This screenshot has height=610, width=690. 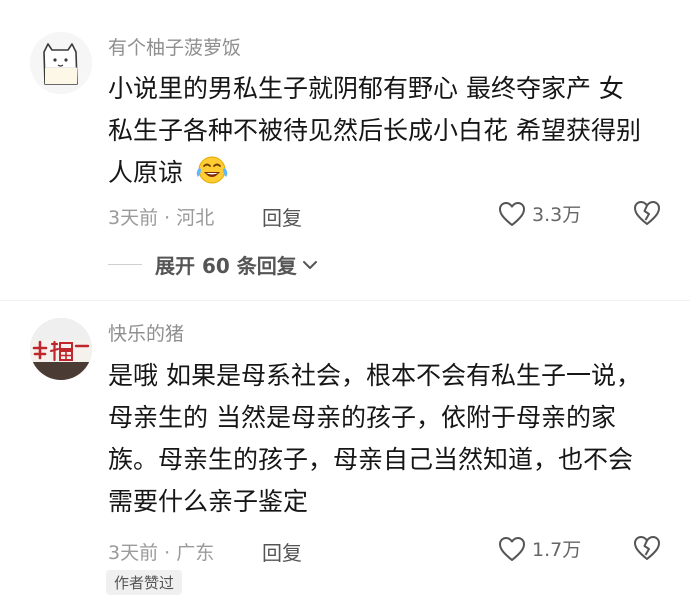 I want to click on comment-meta: 3天前 · 广东, so click(x=161, y=551).